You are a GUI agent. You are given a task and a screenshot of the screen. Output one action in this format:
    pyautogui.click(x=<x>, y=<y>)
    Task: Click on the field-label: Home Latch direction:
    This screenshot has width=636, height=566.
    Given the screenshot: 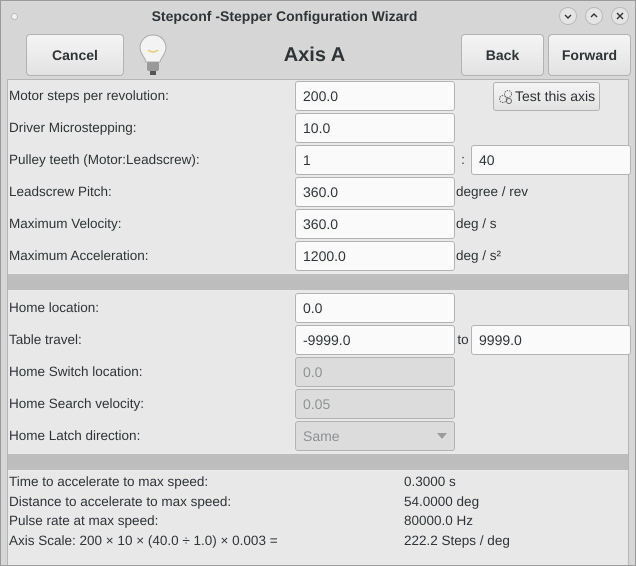 What is the action you would take?
    pyautogui.click(x=75, y=435)
    